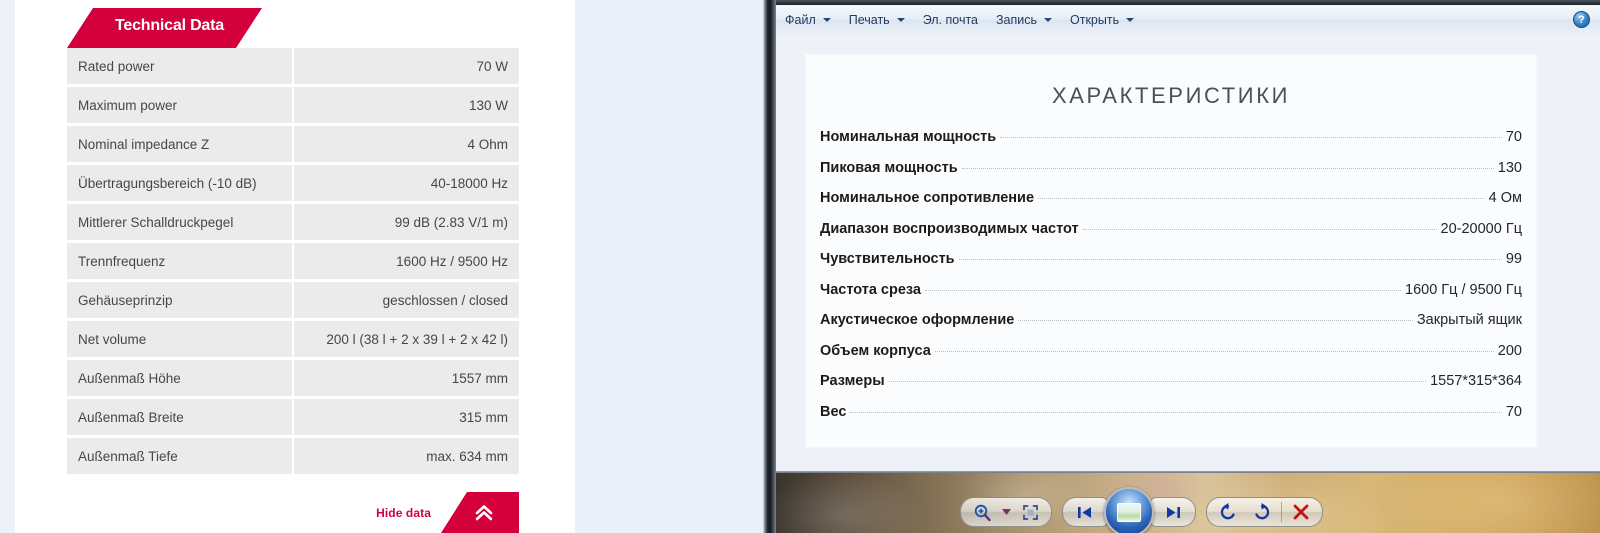  I want to click on spec-value: 1557 mm, so click(406, 378).